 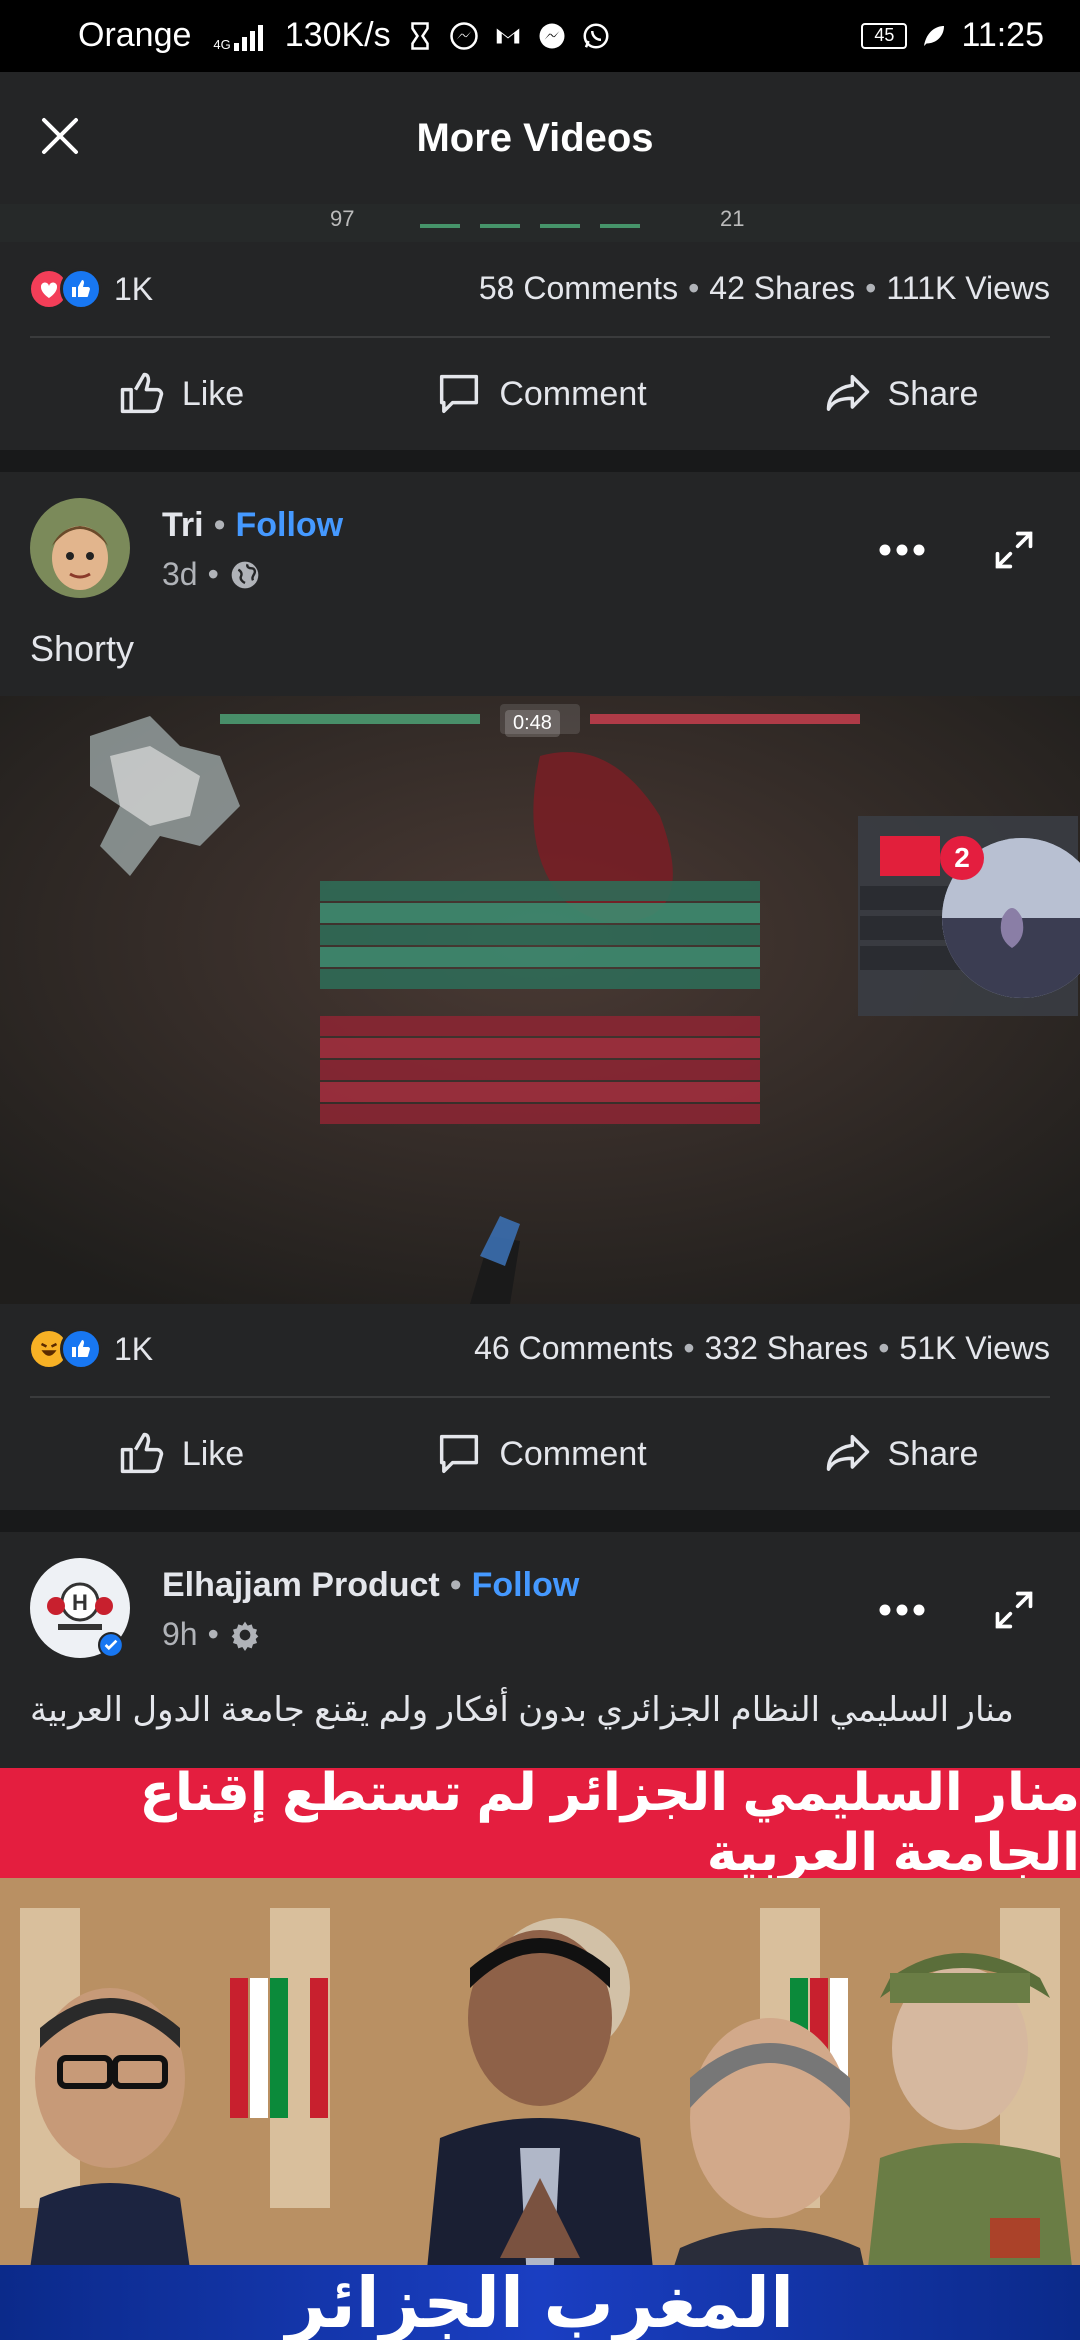 What do you see at coordinates (183, 525) in the screenshot?
I see `author-name: Tri` at bounding box center [183, 525].